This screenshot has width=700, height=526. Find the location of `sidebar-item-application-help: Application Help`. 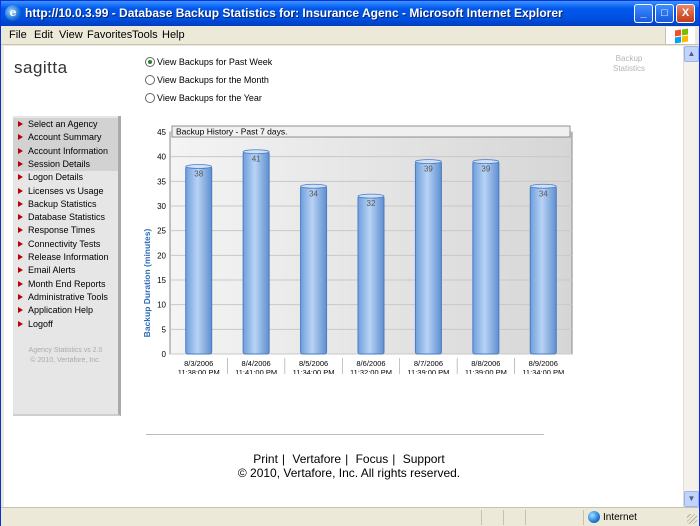

sidebar-item-application-help: Application Help is located at coordinates (65, 310).